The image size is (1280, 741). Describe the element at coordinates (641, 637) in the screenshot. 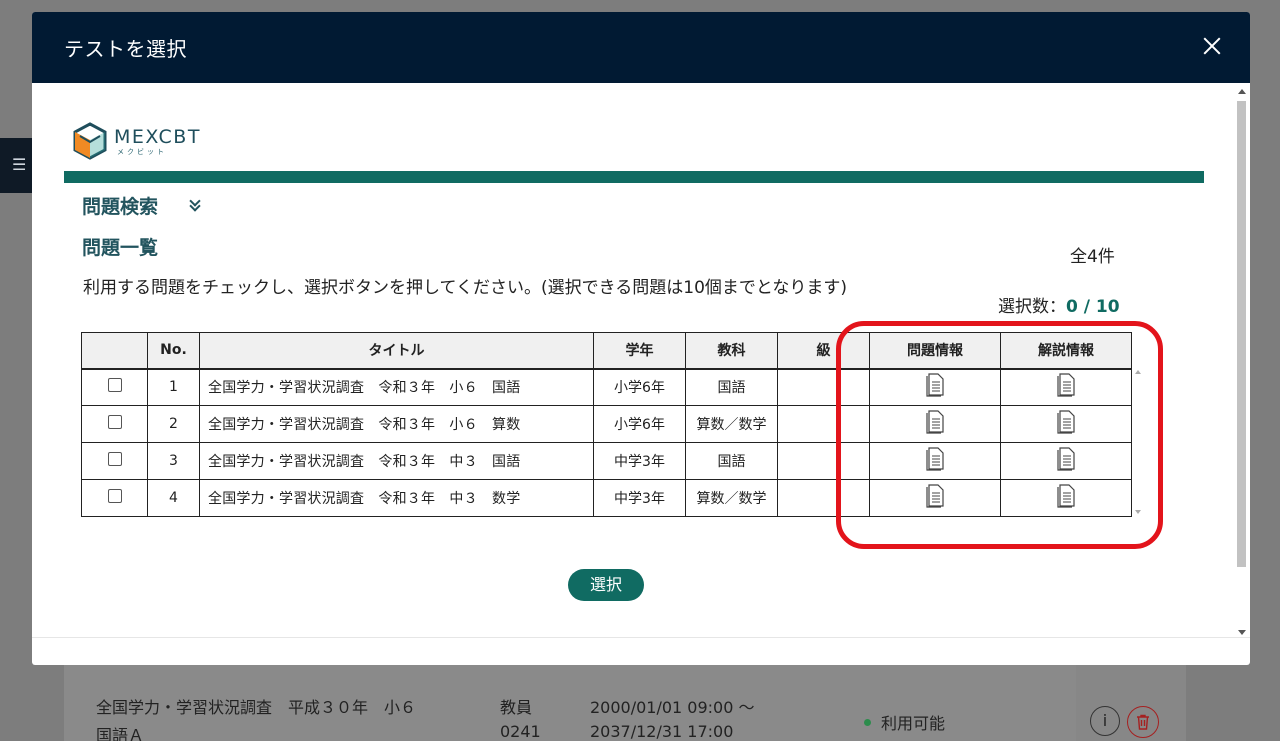

I see `modal-footer-divider` at that location.